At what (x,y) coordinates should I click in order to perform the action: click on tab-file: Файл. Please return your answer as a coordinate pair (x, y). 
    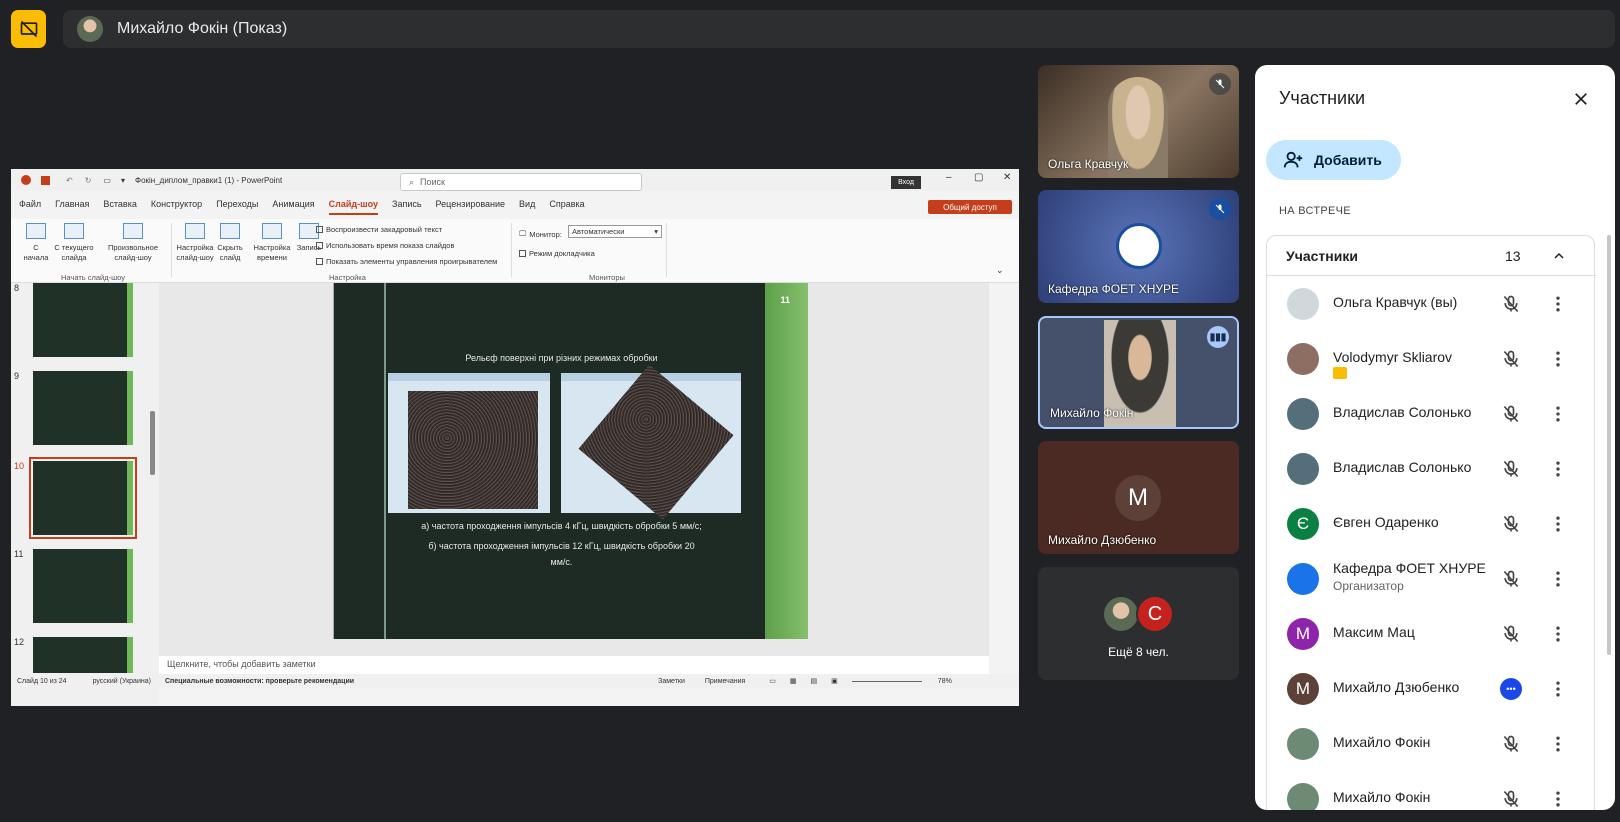
    Looking at the image, I should click on (30, 207).